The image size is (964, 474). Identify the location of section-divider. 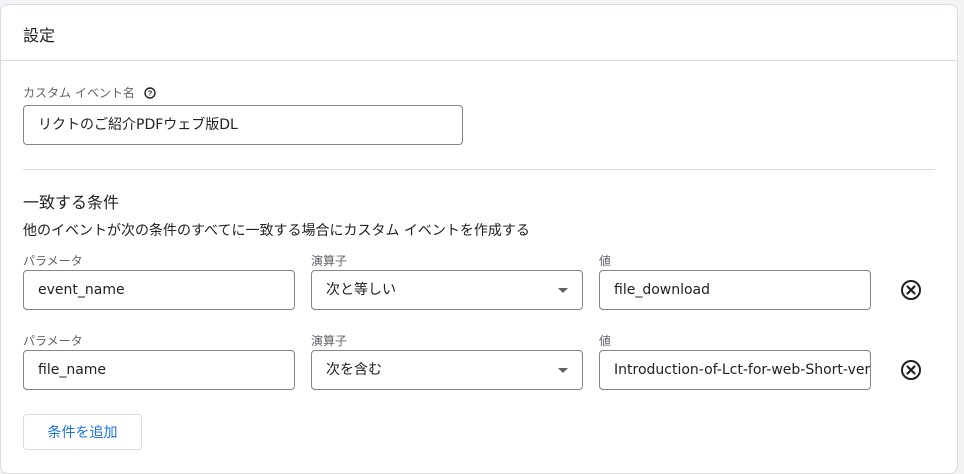
(479, 169).